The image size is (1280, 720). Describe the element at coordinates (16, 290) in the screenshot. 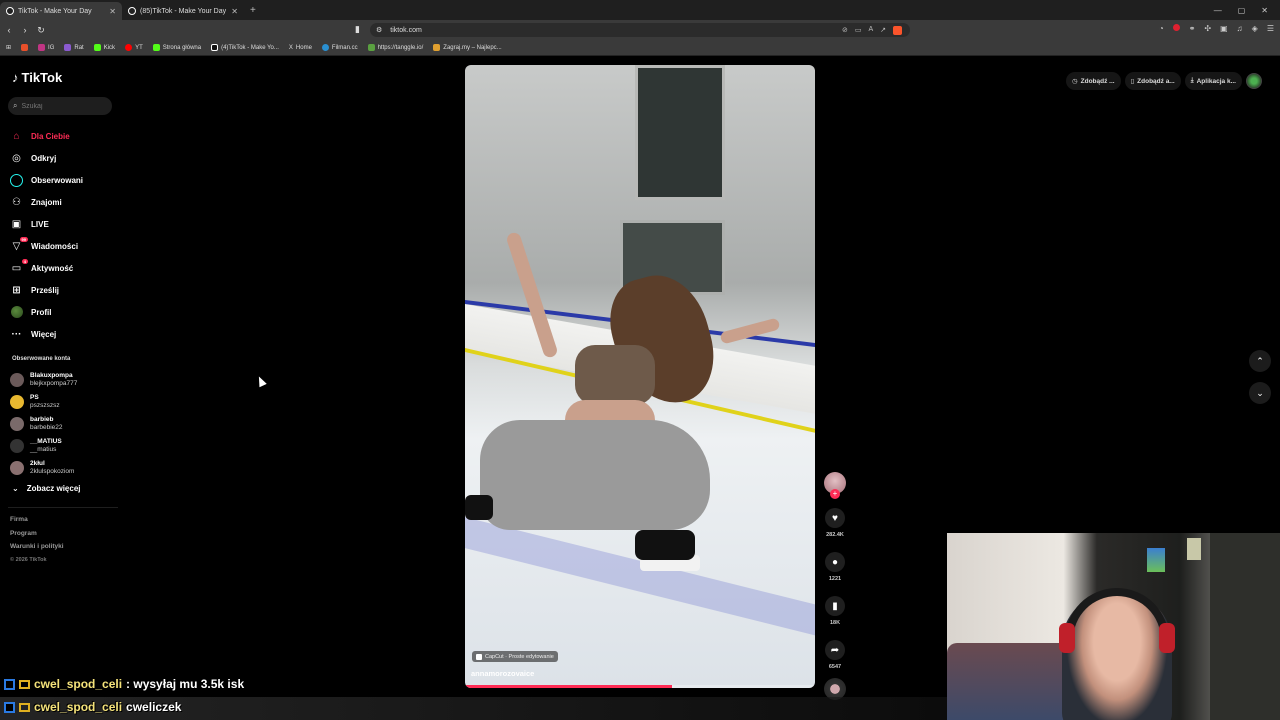

I see `upload-icon: ⊞` at that location.